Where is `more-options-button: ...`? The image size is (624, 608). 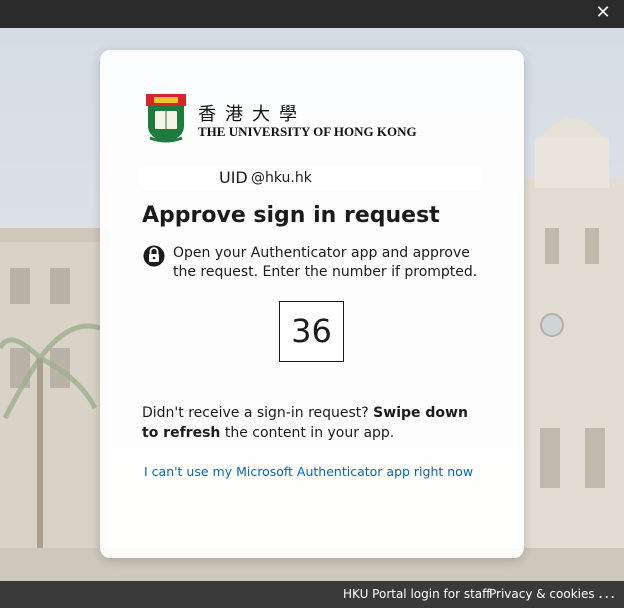 more-options-button: ... is located at coordinates (607, 592).